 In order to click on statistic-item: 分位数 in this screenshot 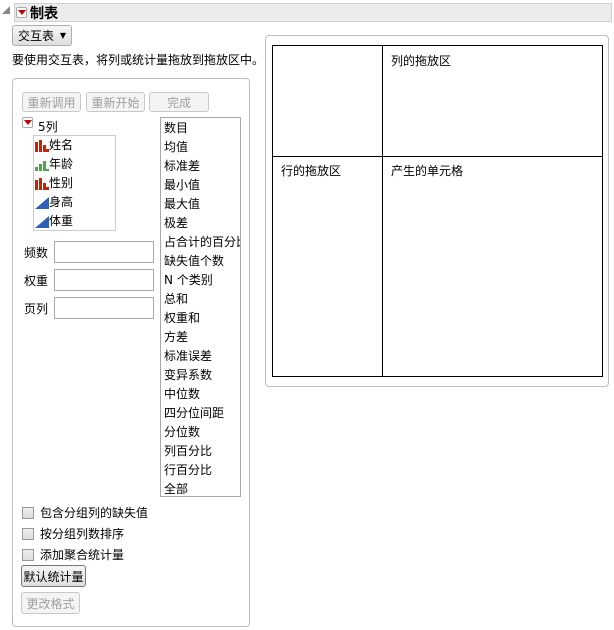, I will do `click(200, 432)`.